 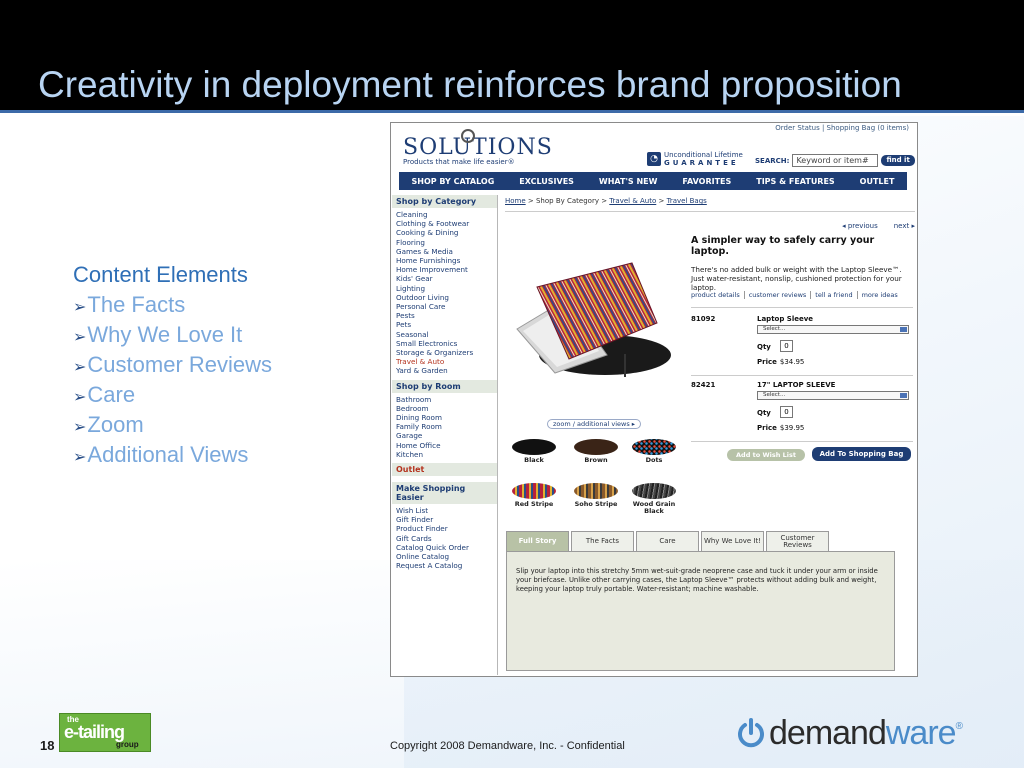 What do you see at coordinates (444, 556) in the screenshot?
I see `sidebar-item: Online Catalog` at bounding box center [444, 556].